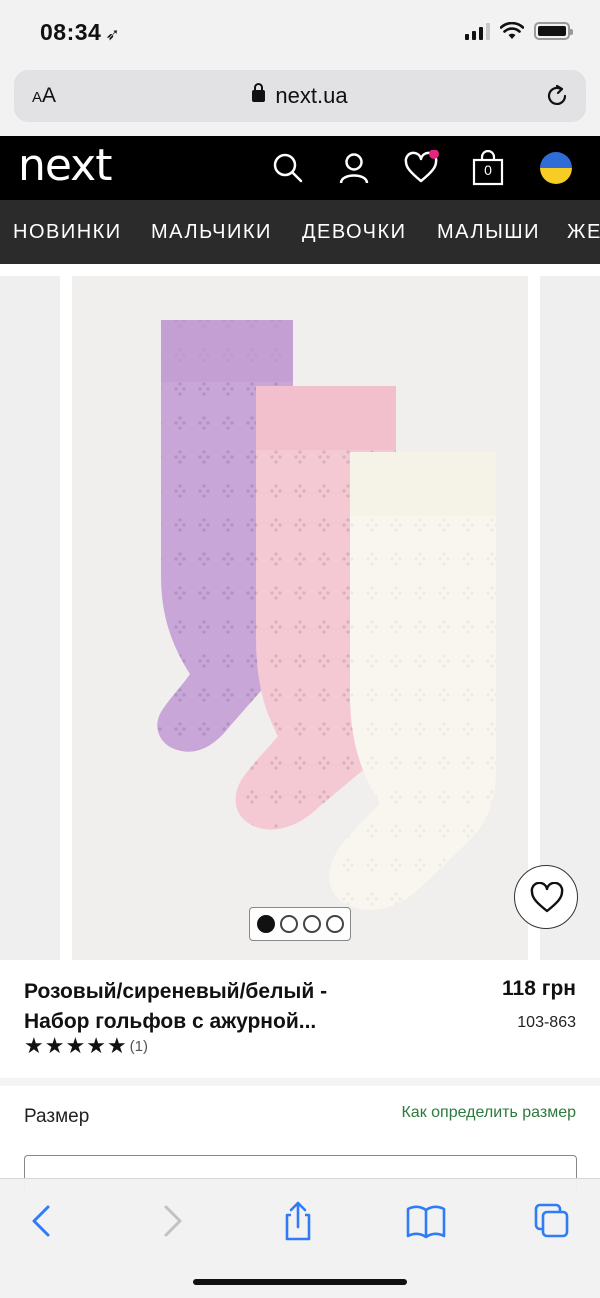  I want to click on back-icon, so click(42, 1221).